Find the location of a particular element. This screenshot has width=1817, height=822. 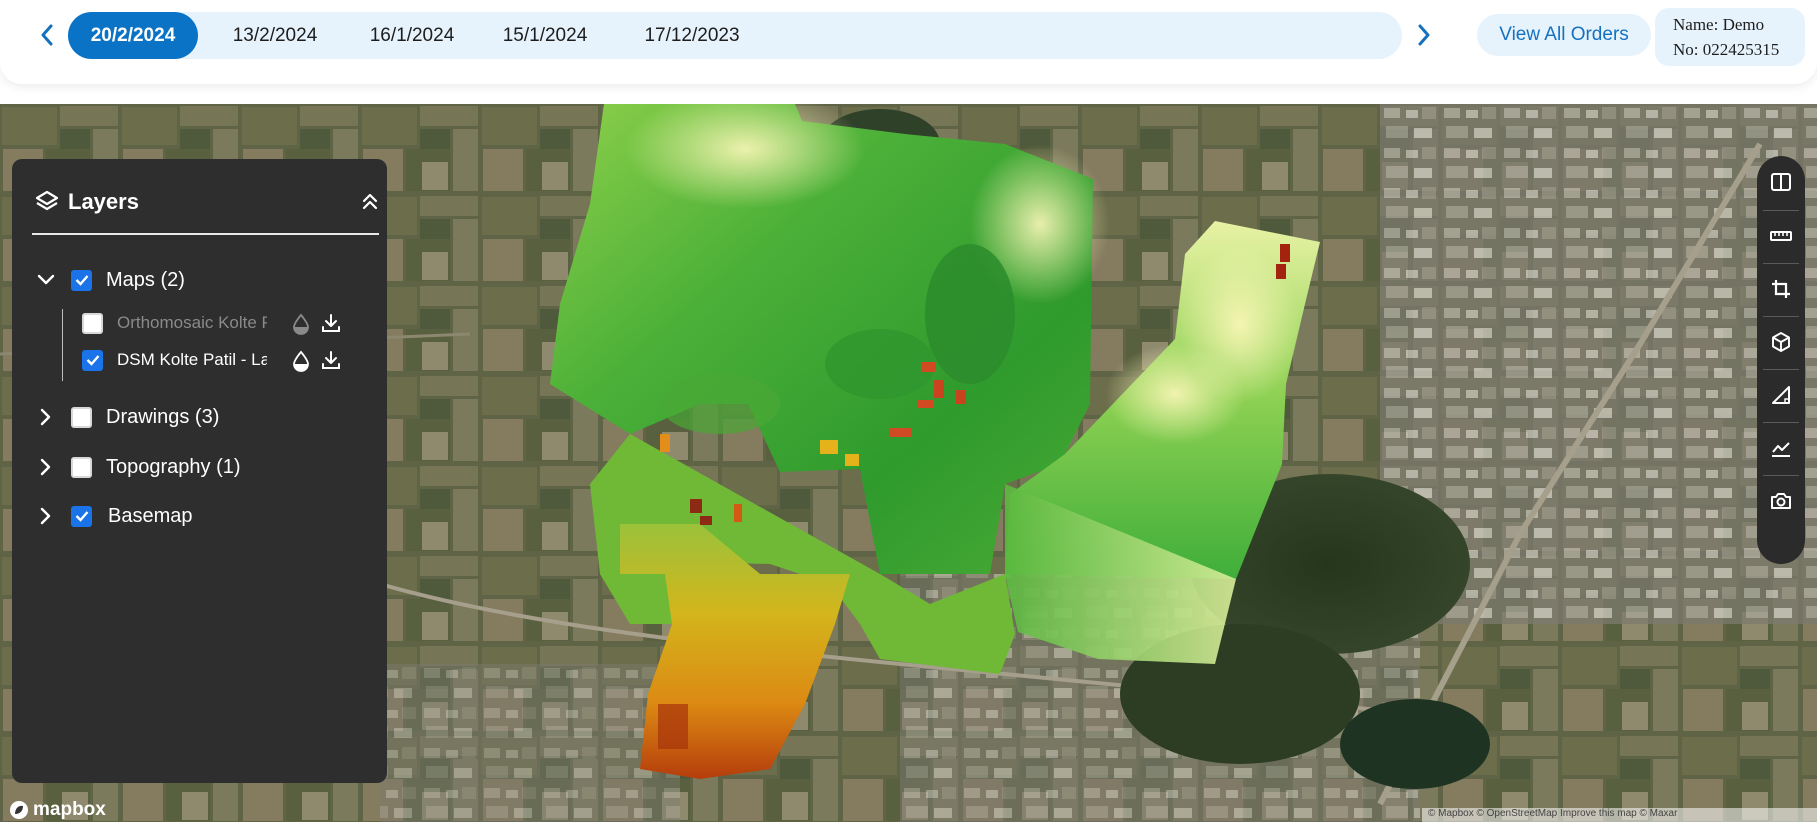

measure-distance-button is located at coordinates (1781, 236).